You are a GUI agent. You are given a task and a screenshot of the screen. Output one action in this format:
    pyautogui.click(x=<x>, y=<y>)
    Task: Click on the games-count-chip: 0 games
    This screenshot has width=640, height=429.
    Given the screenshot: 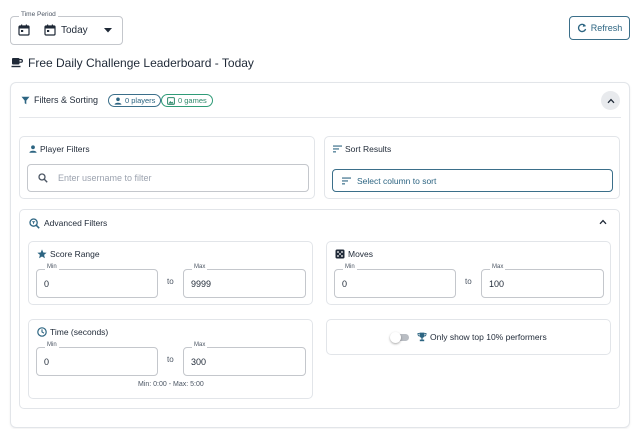 What is the action you would take?
    pyautogui.click(x=187, y=100)
    